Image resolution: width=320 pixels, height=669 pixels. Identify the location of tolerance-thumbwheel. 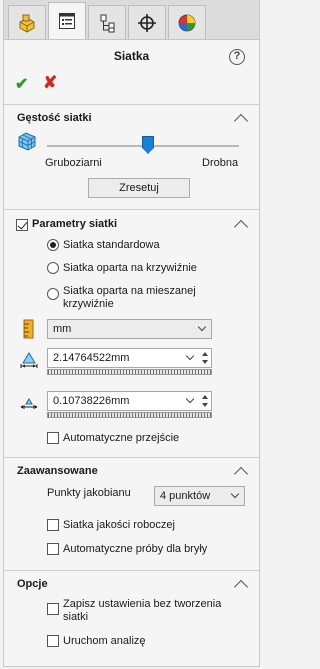
(129, 415).